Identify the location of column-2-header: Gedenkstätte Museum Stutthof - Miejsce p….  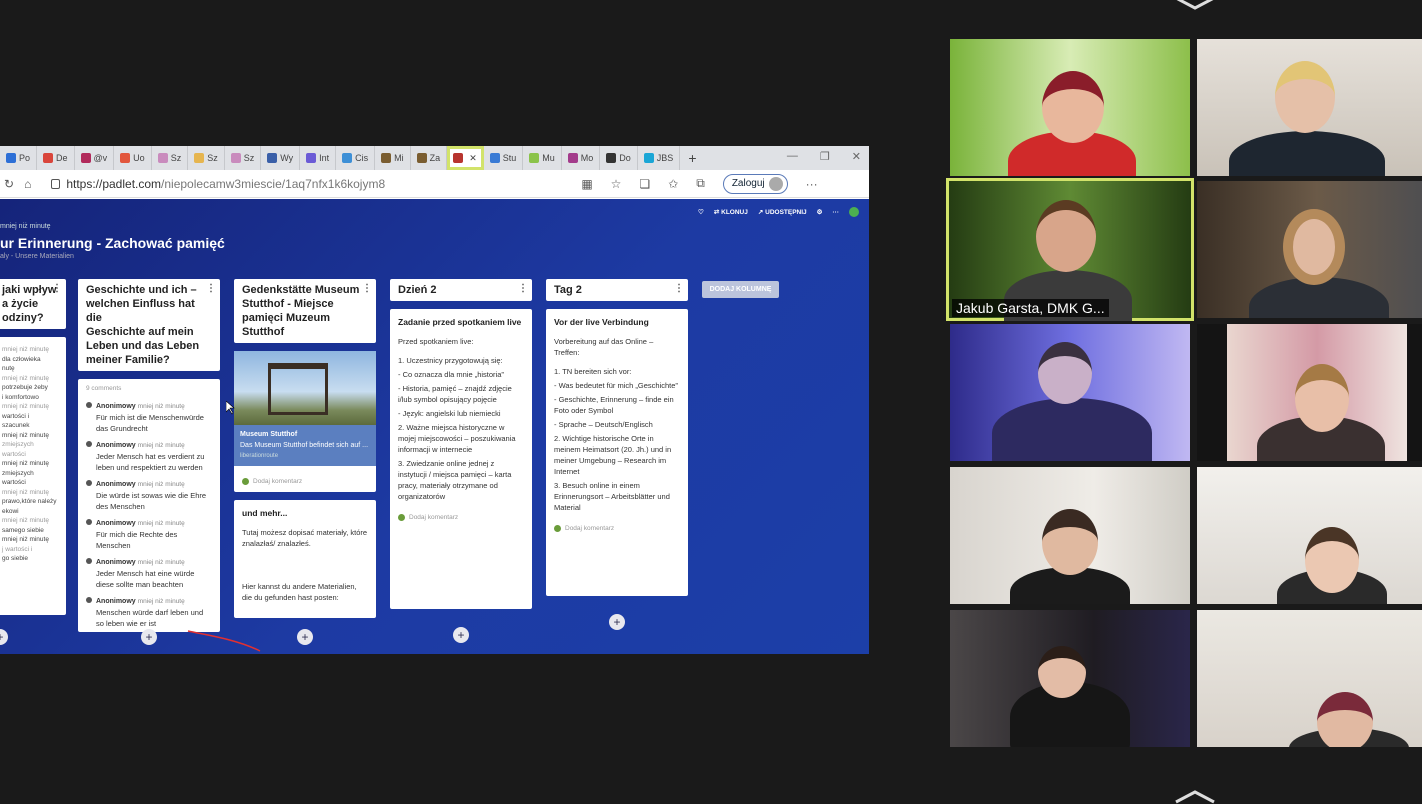
(305, 311).